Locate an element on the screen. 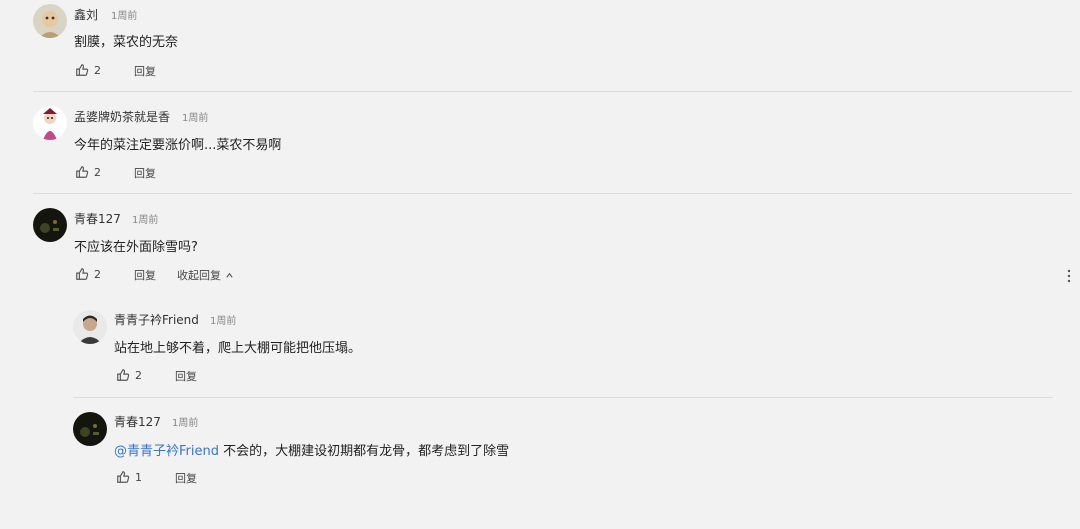 Image resolution: width=1080 pixels, height=529 pixels. like-count: 1 is located at coordinates (138, 477).